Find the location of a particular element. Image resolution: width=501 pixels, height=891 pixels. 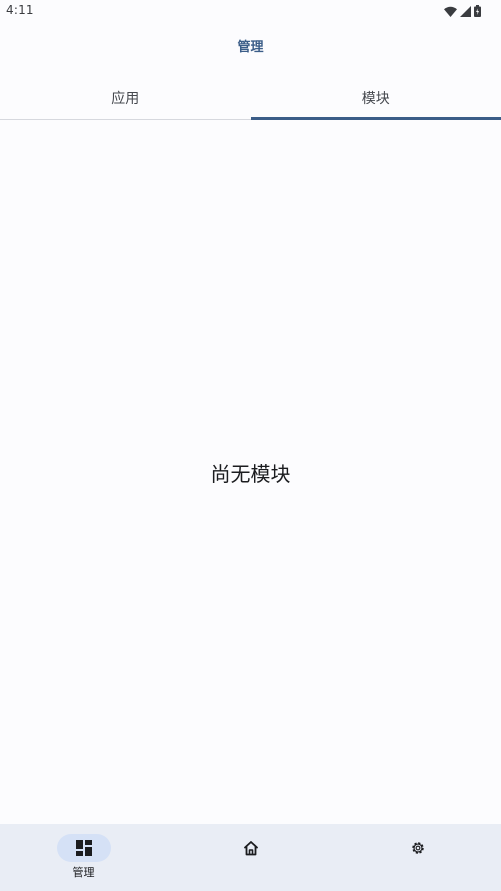

gear-icon is located at coordinates (417, 848).